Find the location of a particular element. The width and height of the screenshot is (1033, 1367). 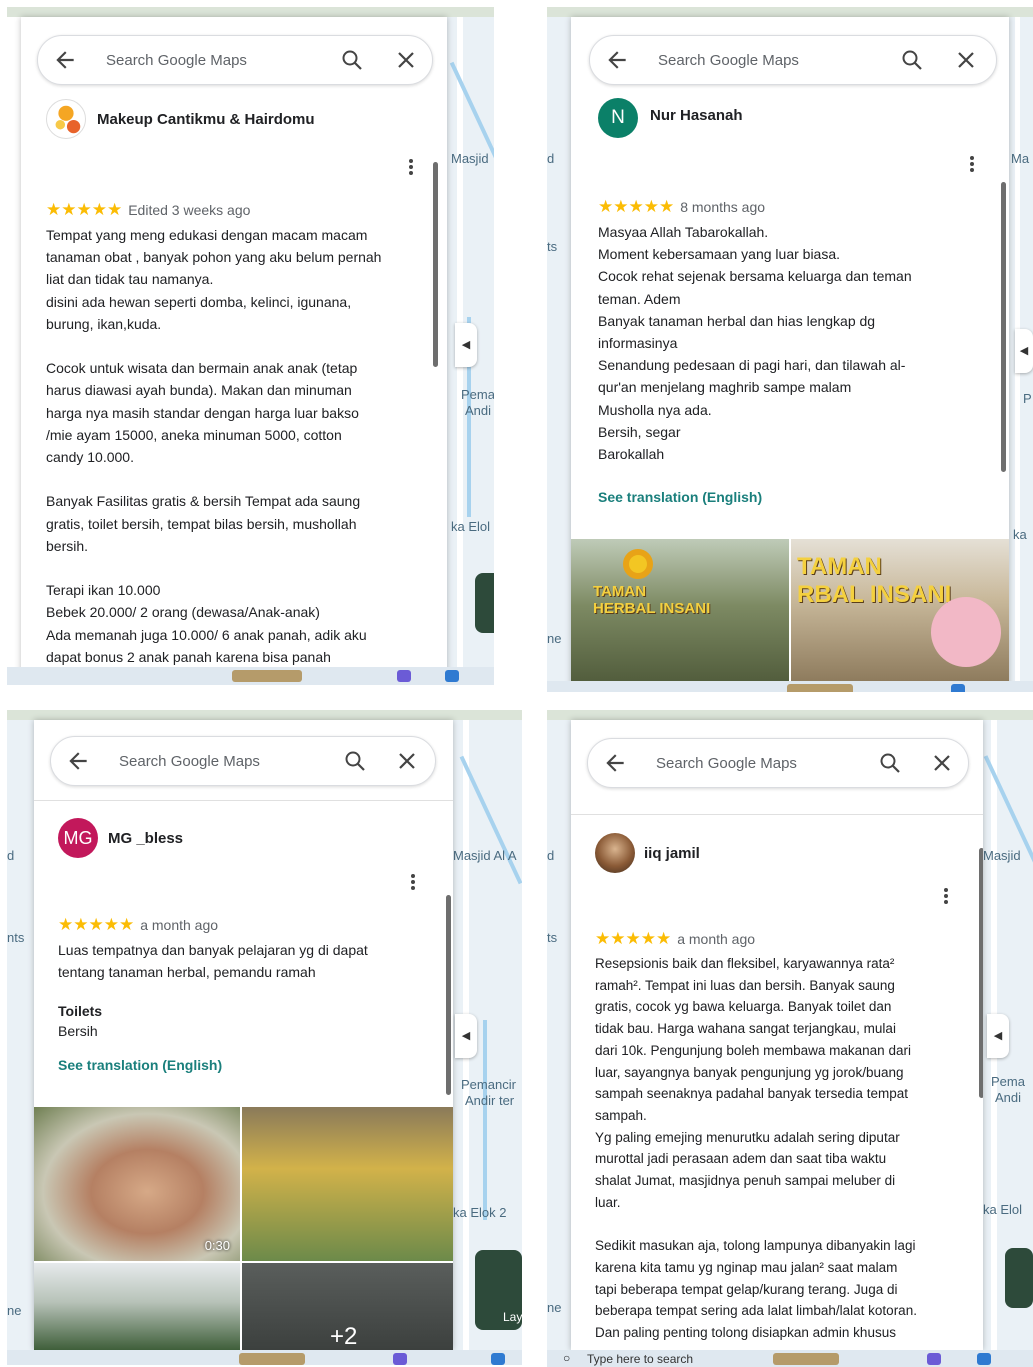

user-avatar: N is located at coordinates (618, 118).